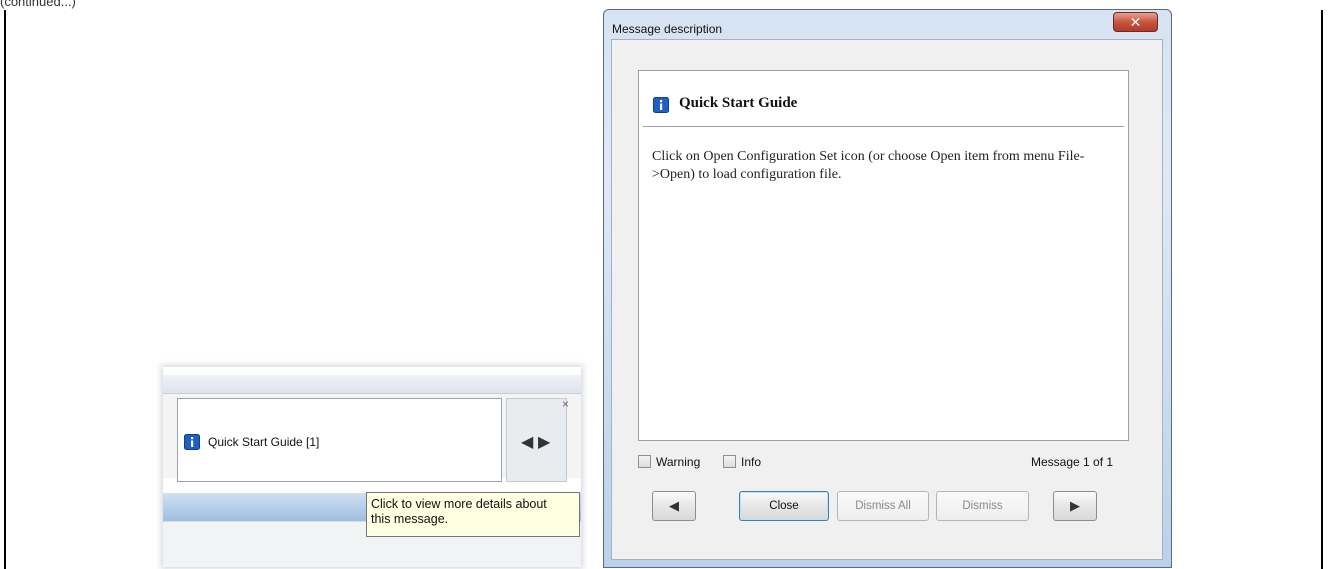  Describe the element at coordinates (1072, 462) in the screenshot. I see `message-counter: Message 1 of 1` at that location.